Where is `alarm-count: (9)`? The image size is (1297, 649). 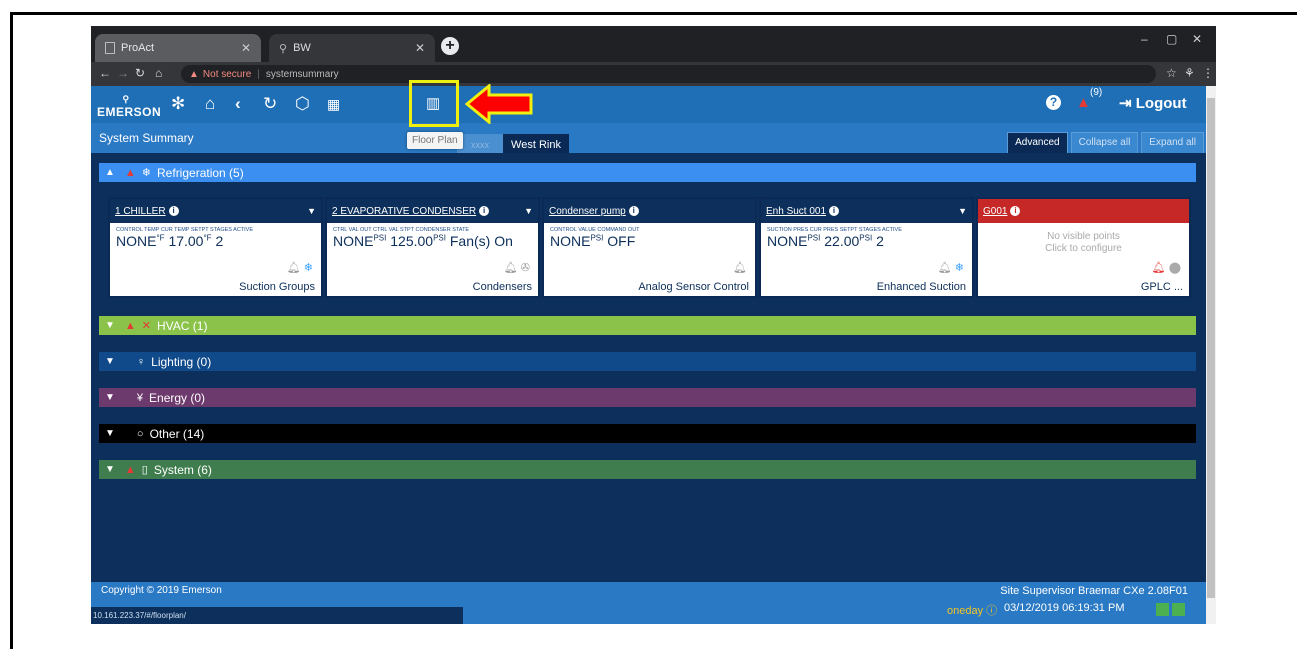 alarm-count: (9) is located at coordinates (1096, 92).